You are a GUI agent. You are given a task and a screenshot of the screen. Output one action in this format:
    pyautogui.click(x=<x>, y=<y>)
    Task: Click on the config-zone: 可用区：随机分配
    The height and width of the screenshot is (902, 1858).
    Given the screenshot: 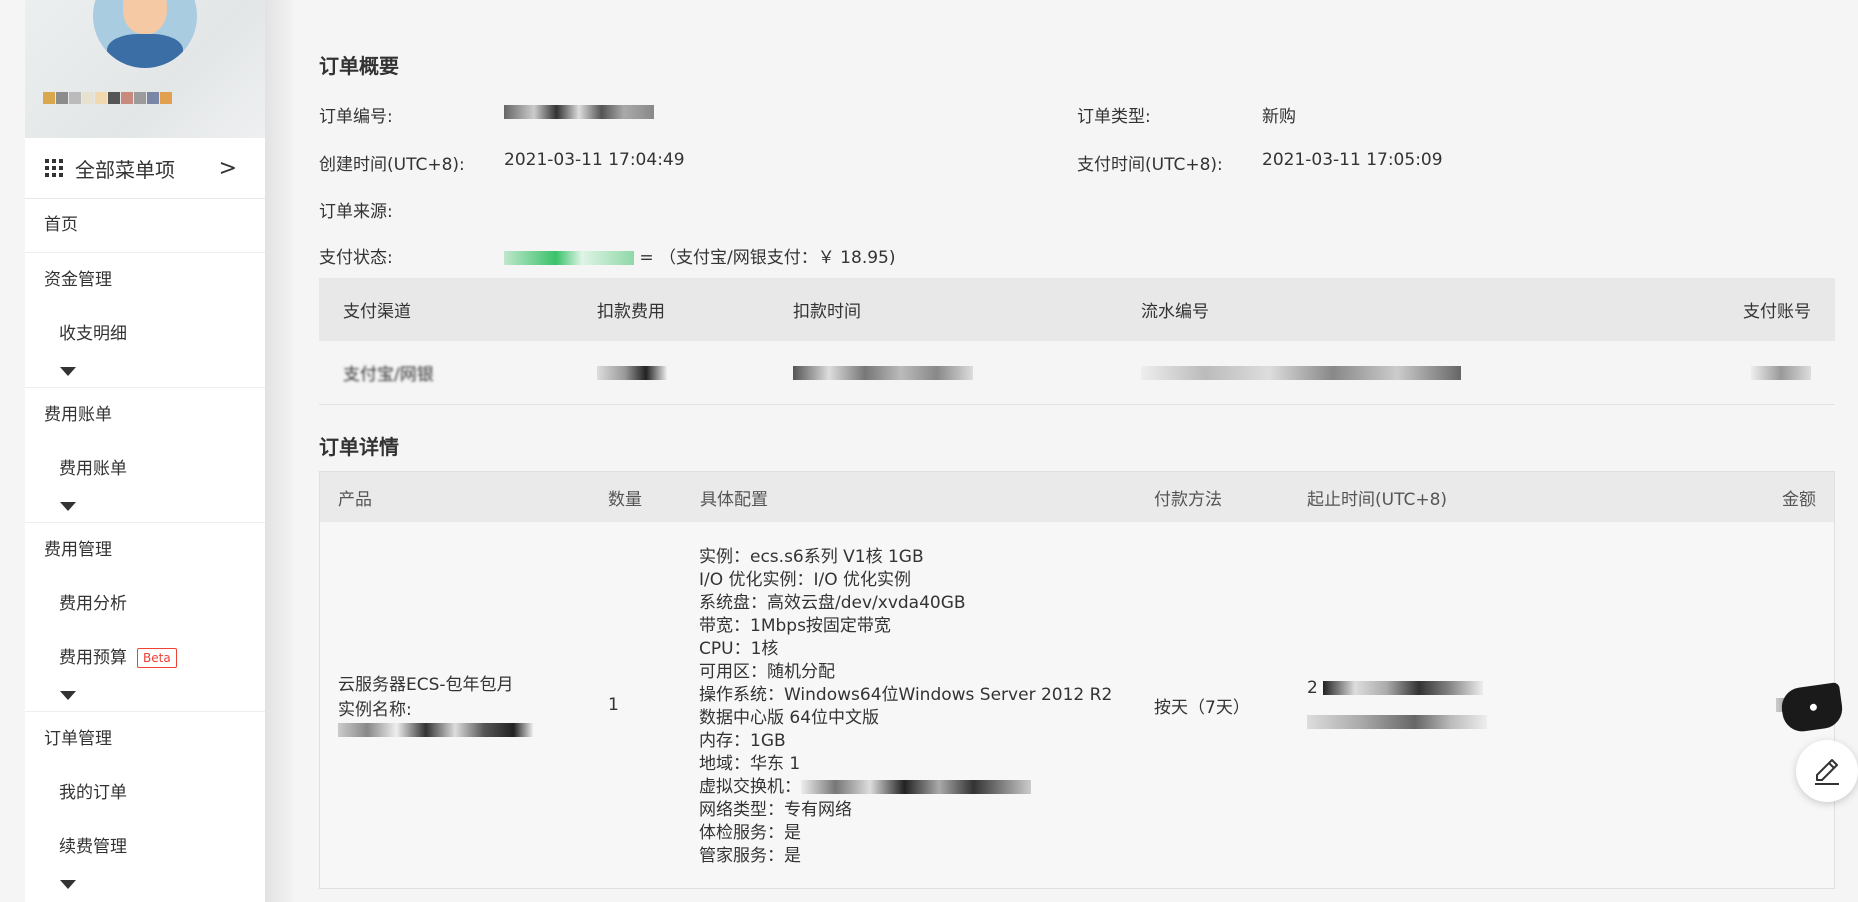 What is the action you would take?
    pyautogui.click(x=767, y=672)
    